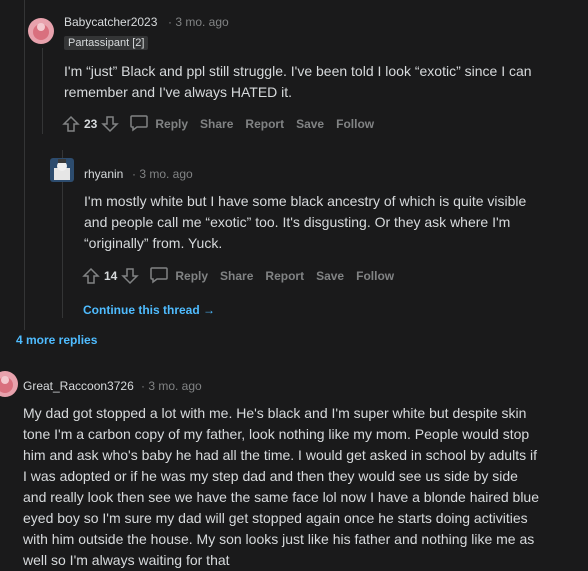 The height and width of the screenshot is (571, 588). I want to click on comment-author: Babycatcher2023, so click(110, 22).